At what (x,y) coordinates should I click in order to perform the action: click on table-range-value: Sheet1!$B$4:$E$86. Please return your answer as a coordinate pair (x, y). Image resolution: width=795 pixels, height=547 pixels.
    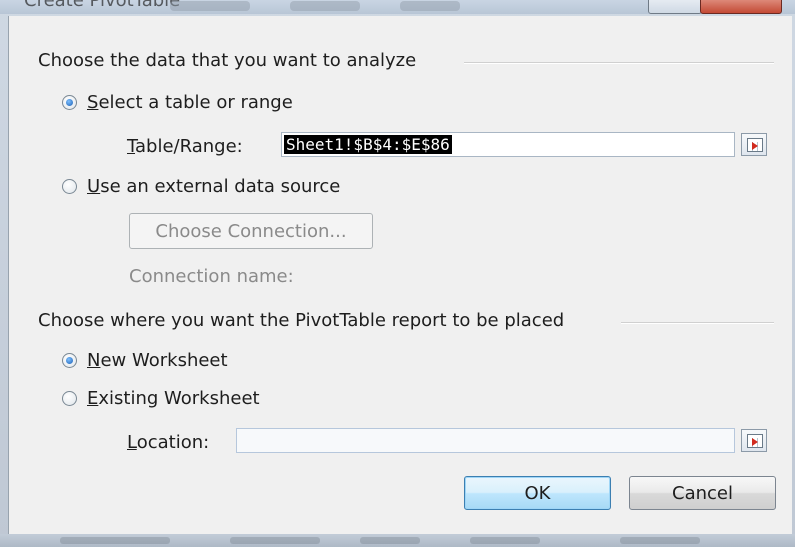
    Looking at the image, I should click on (368, 144).